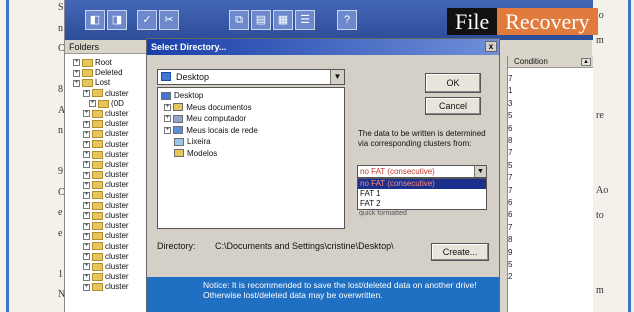 The image size is (634, 312). I want to click on fat-options-list: no FAT (consecutive) FAT 1 FAT 2, so click(422, 194).